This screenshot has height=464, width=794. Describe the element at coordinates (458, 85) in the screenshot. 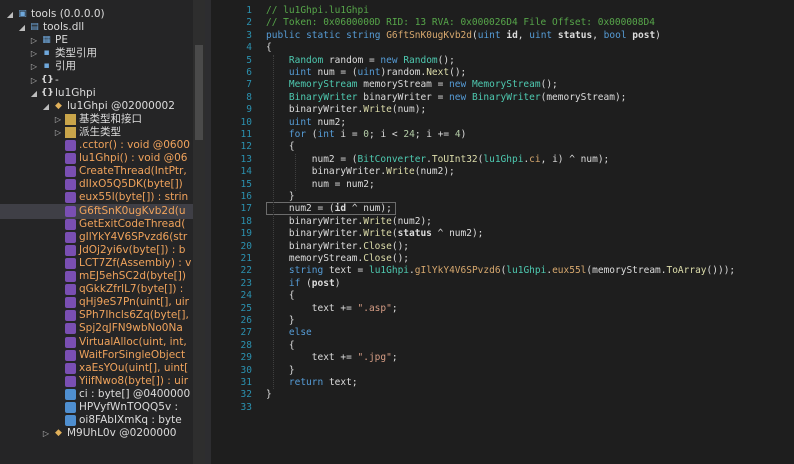

I see `code-token: new` at that location.